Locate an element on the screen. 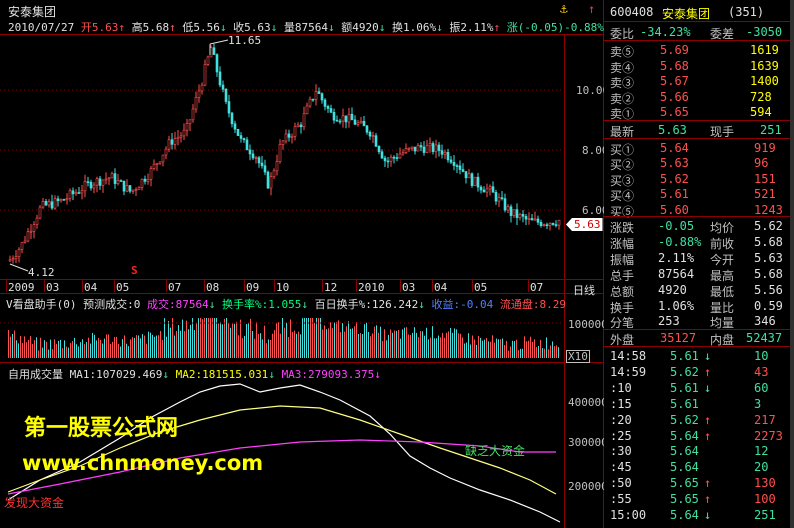 The image size is (794, 528). latest-row: 最新 5.63 现手 251 is located at coordinates (696, 131).